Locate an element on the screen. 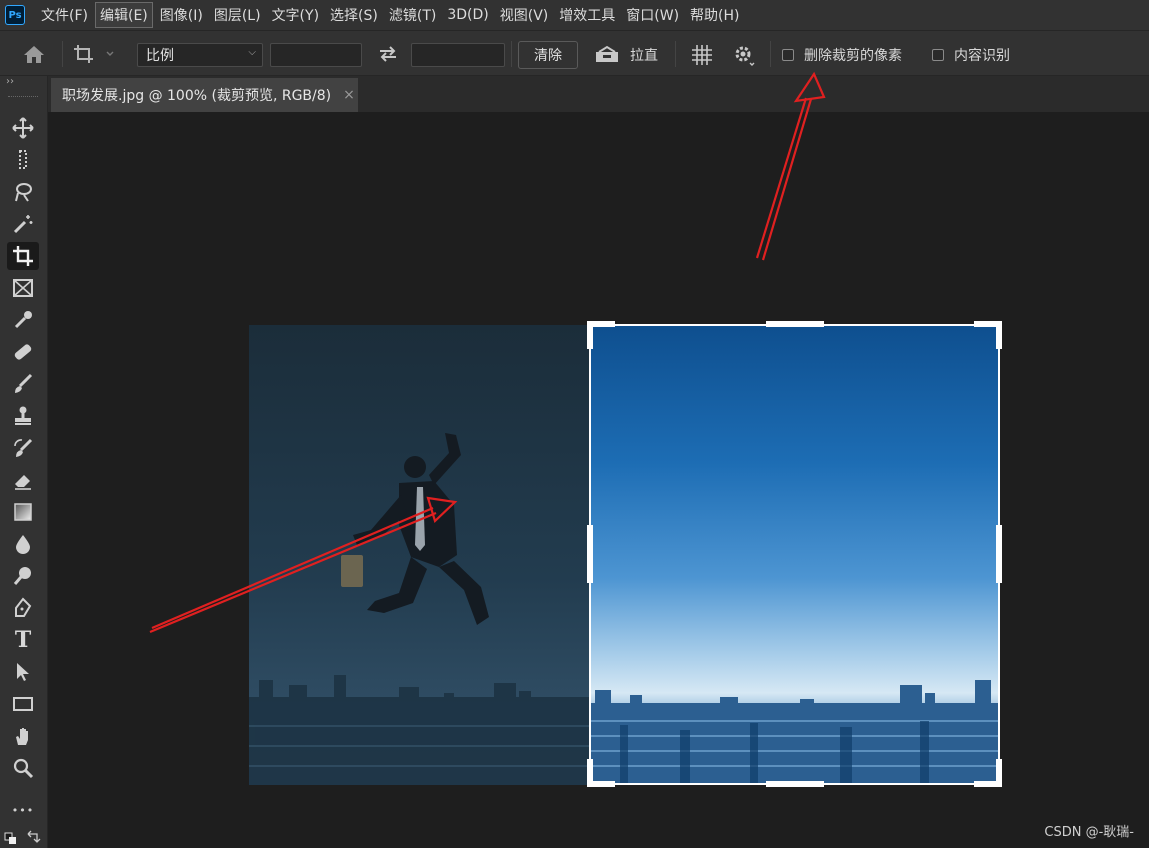 The height and width of the screenshot is (848, 1149). lasso-tool-icon is located at coordinates (23, 192).